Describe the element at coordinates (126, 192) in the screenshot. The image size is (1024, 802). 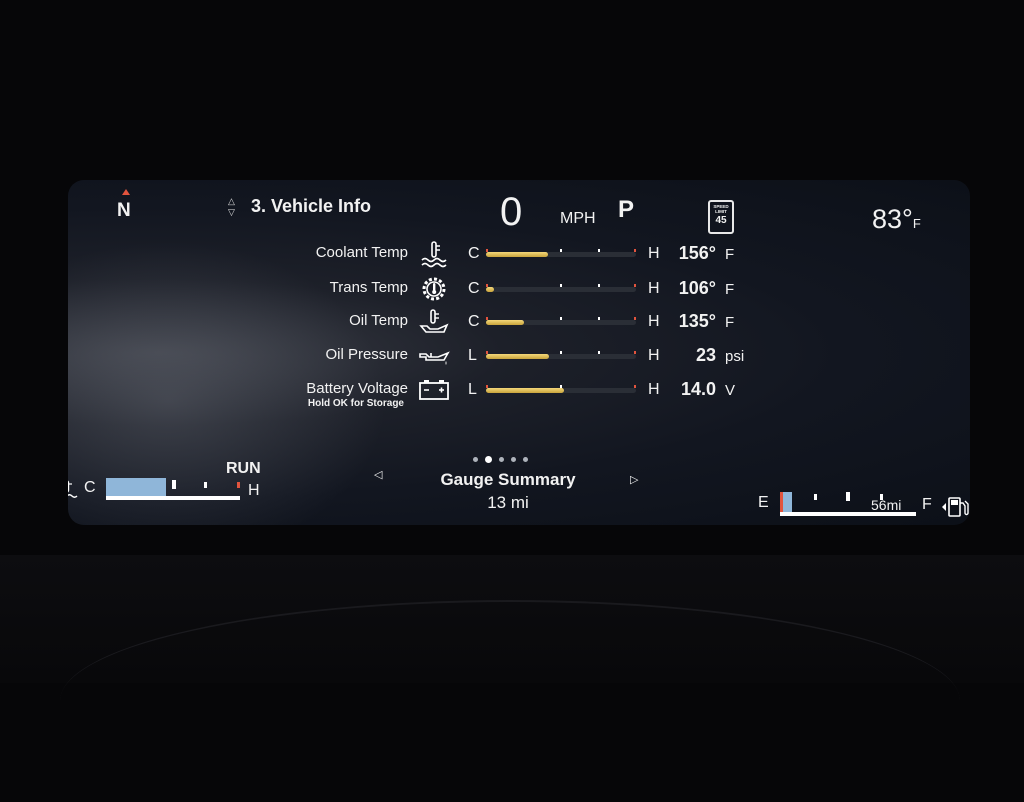
I see `compass-pointer-icon` at that location.